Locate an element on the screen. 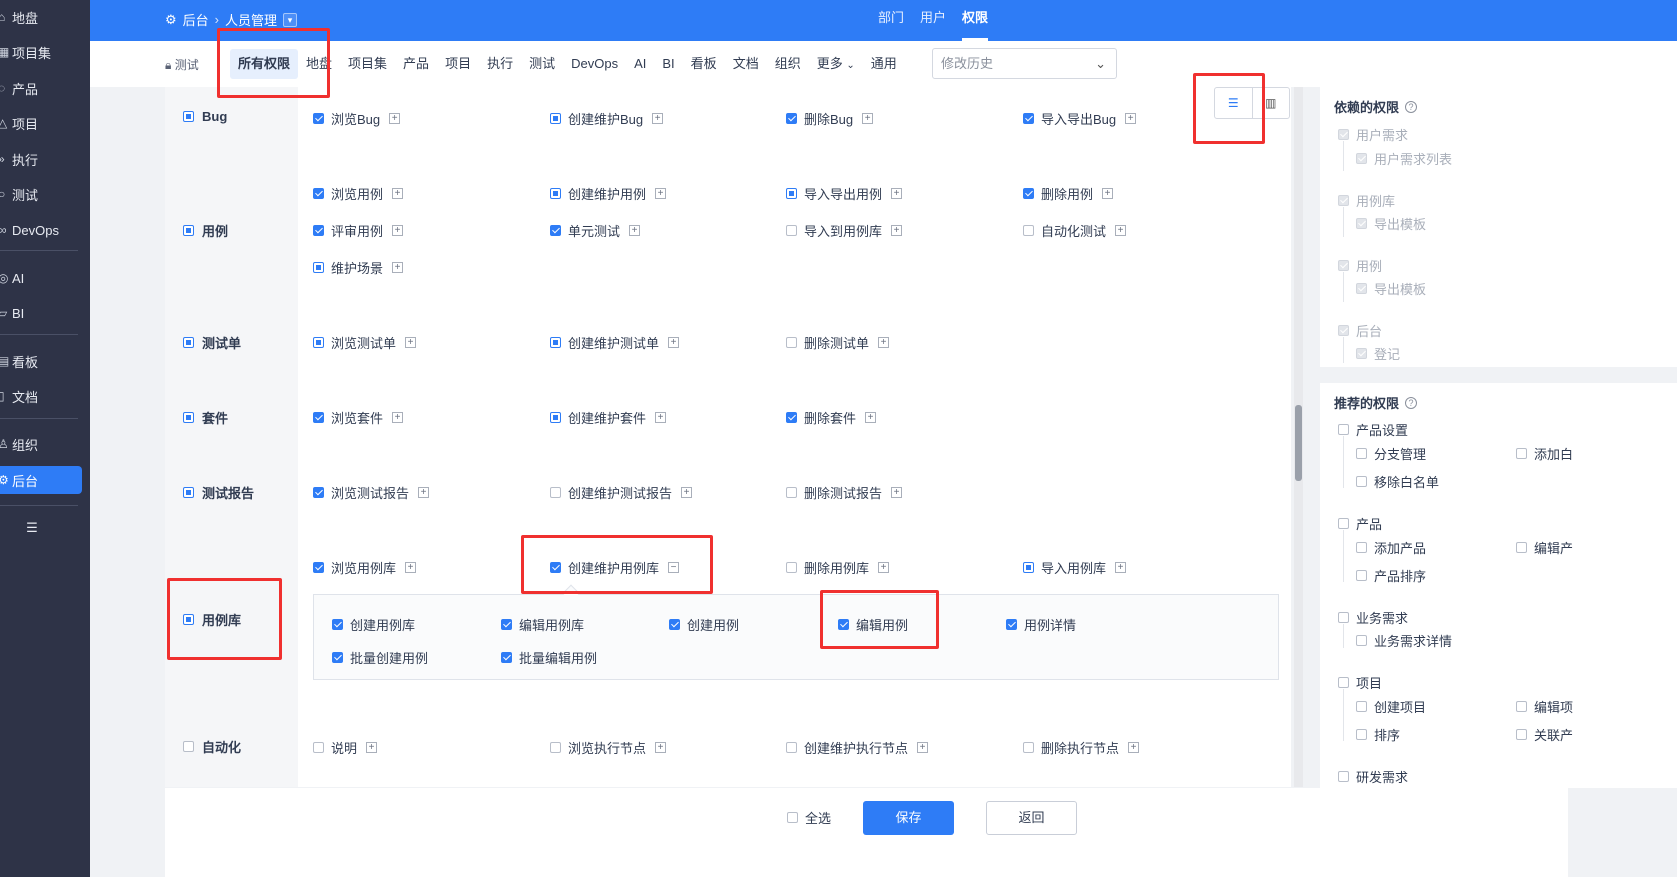 This screenshot has width=1677, height=877. sidebar-item-kanban: ▤ 看板 is located at coordinates (45, 361).